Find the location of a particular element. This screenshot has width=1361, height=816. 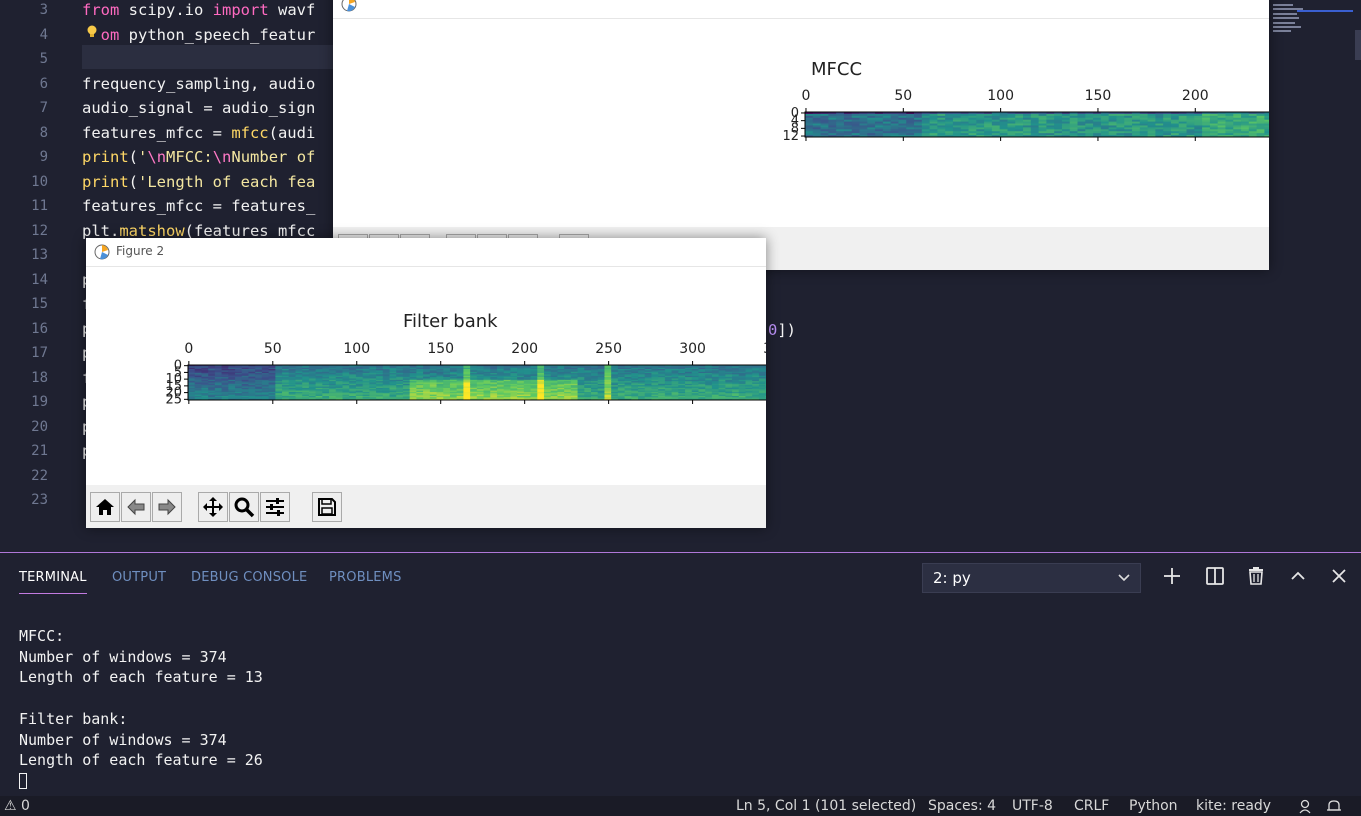

tab-problems: PROBLEMS is located at coordinates (365, 577).